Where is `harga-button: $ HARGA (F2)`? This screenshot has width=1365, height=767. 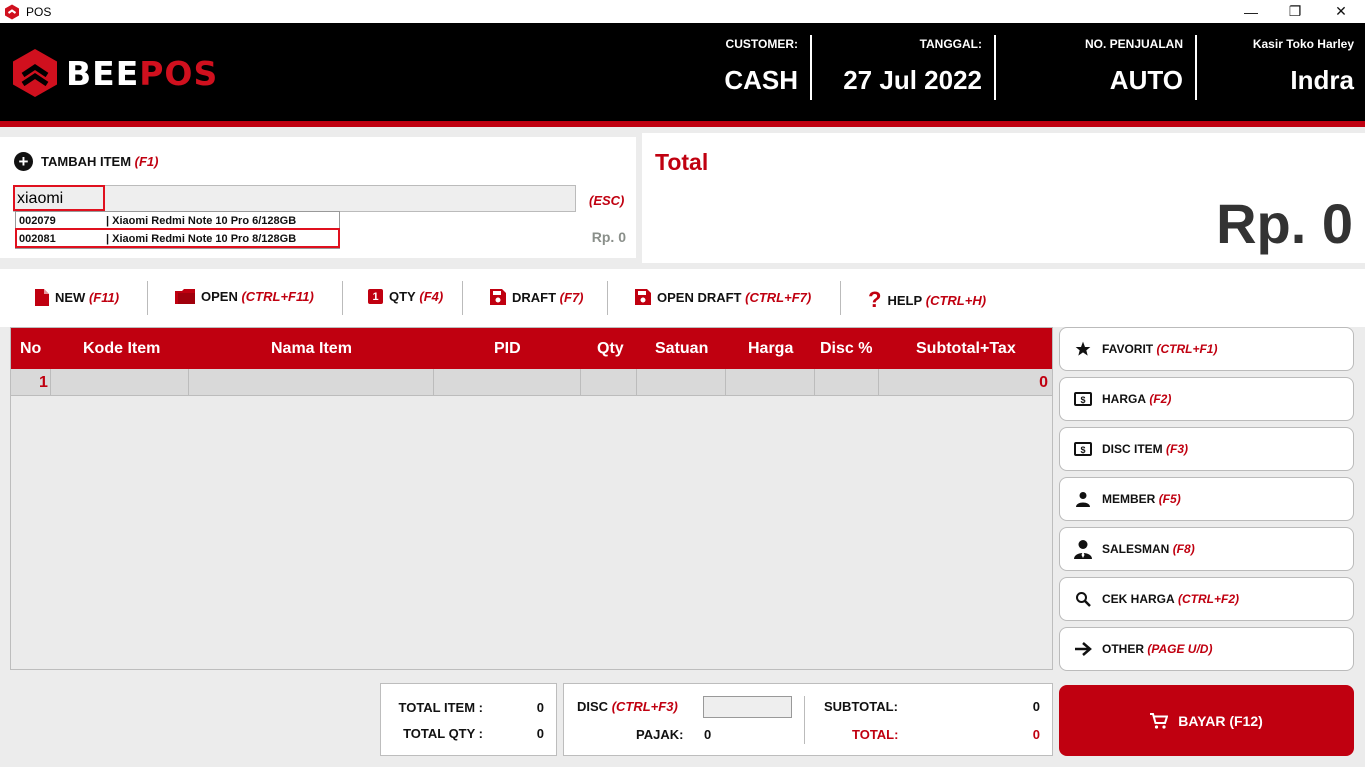 harga-button: $ HARGA (F2) is located at coordinates (1206, 399).